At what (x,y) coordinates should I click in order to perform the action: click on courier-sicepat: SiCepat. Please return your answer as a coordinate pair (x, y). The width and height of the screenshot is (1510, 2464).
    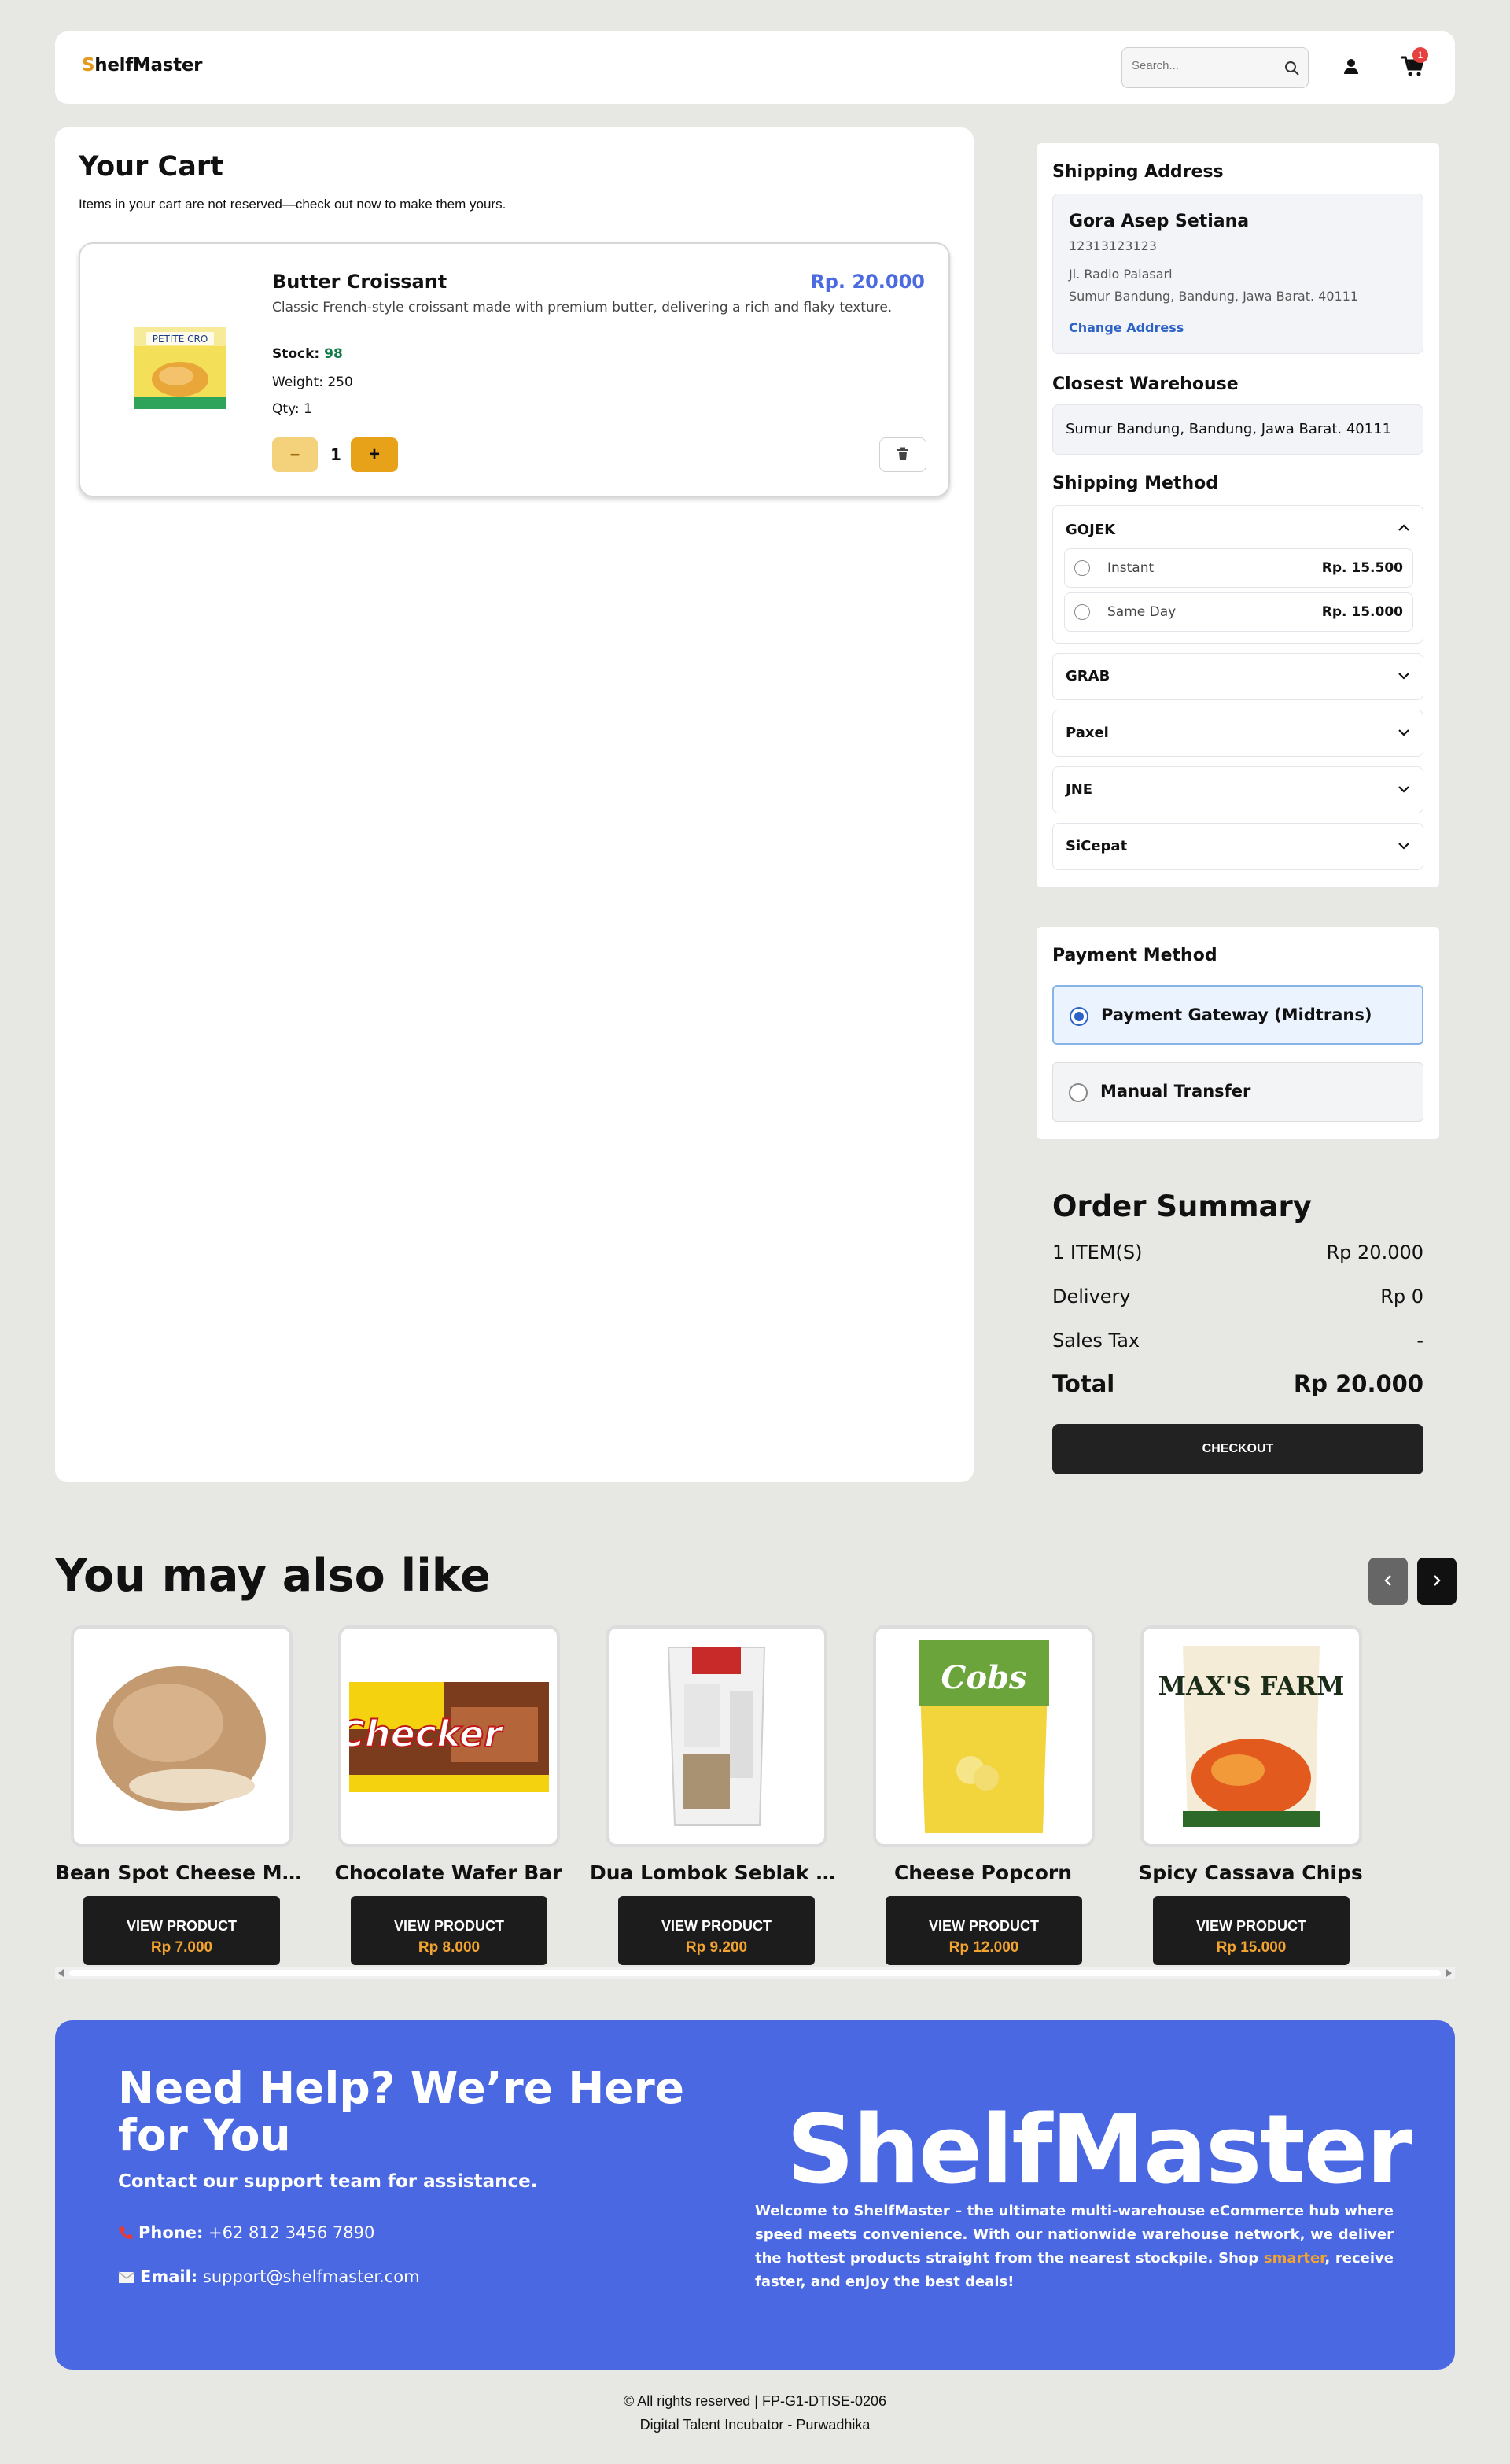
    Looking at the image, I should click on (1238, 846).